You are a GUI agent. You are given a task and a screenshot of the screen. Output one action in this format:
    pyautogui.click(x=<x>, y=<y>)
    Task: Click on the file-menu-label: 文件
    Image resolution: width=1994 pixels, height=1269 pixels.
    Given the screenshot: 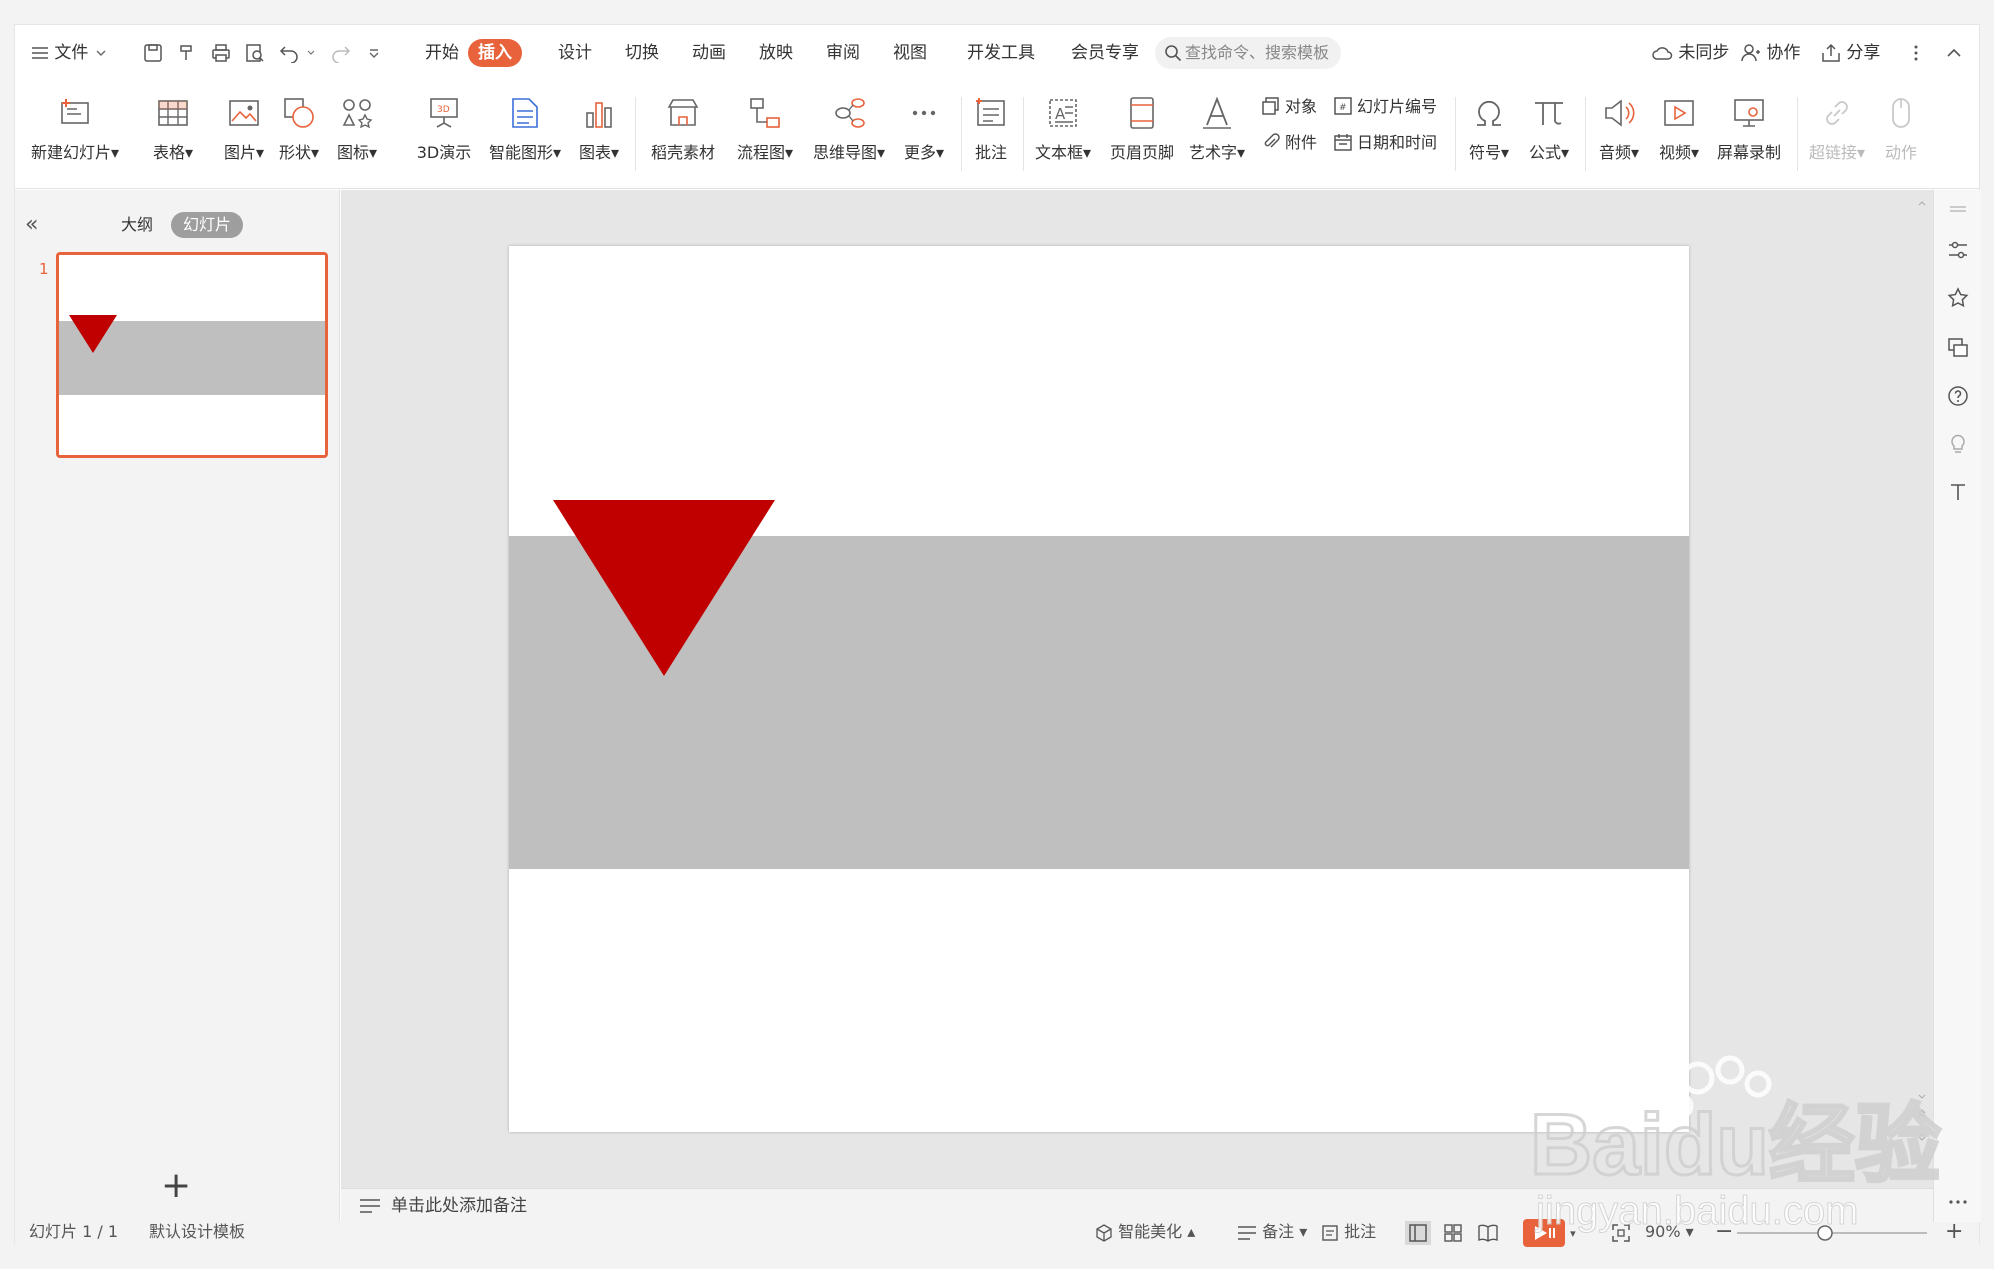 What is the action you would take?
    pyautogui.click(x=71, y=53)
    